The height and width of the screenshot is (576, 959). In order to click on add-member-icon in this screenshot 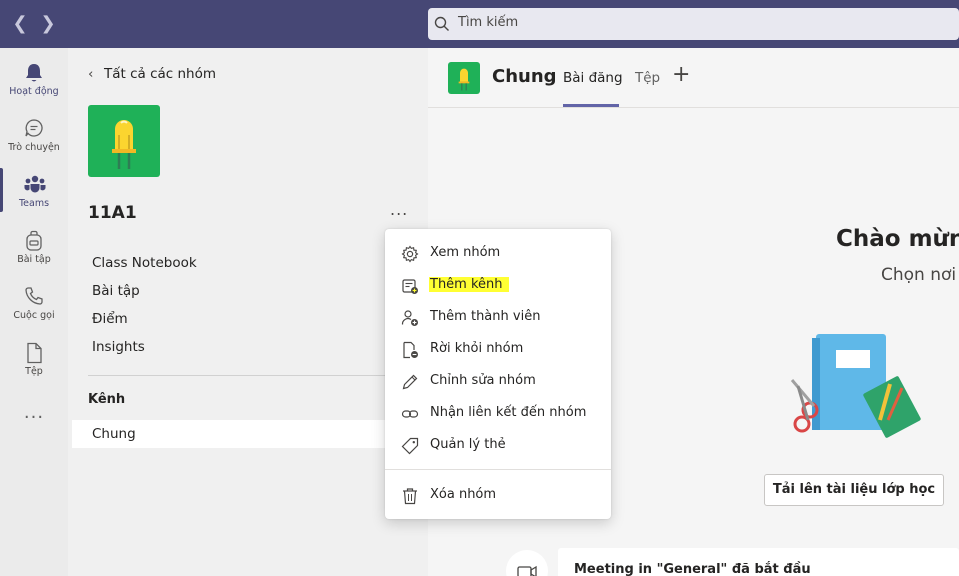, I will do `click(409, 318)`.